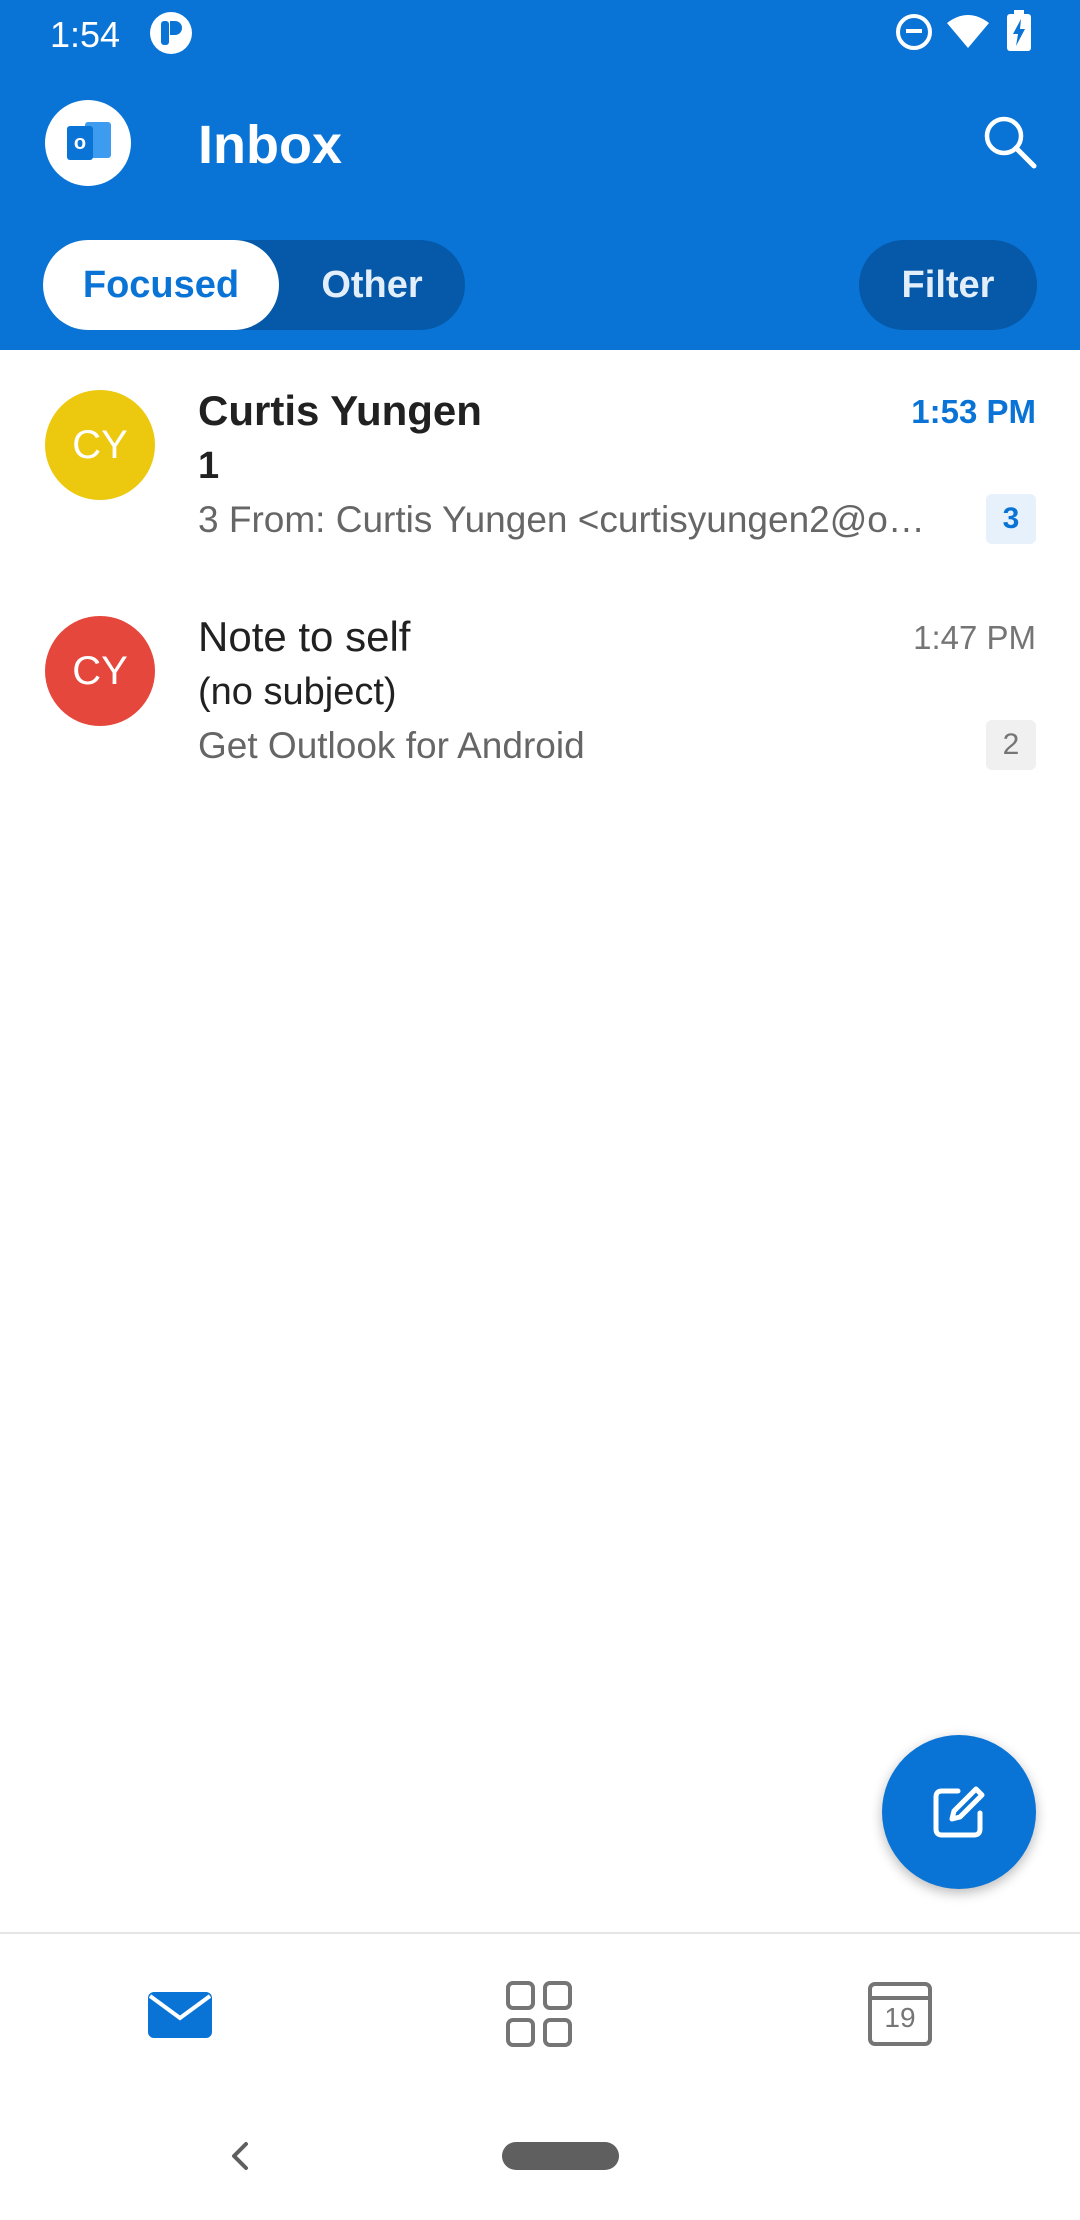 This screenshot has width=1080, height=2220. I want to click on email-time: 1:47 PM, so click(974, 637).